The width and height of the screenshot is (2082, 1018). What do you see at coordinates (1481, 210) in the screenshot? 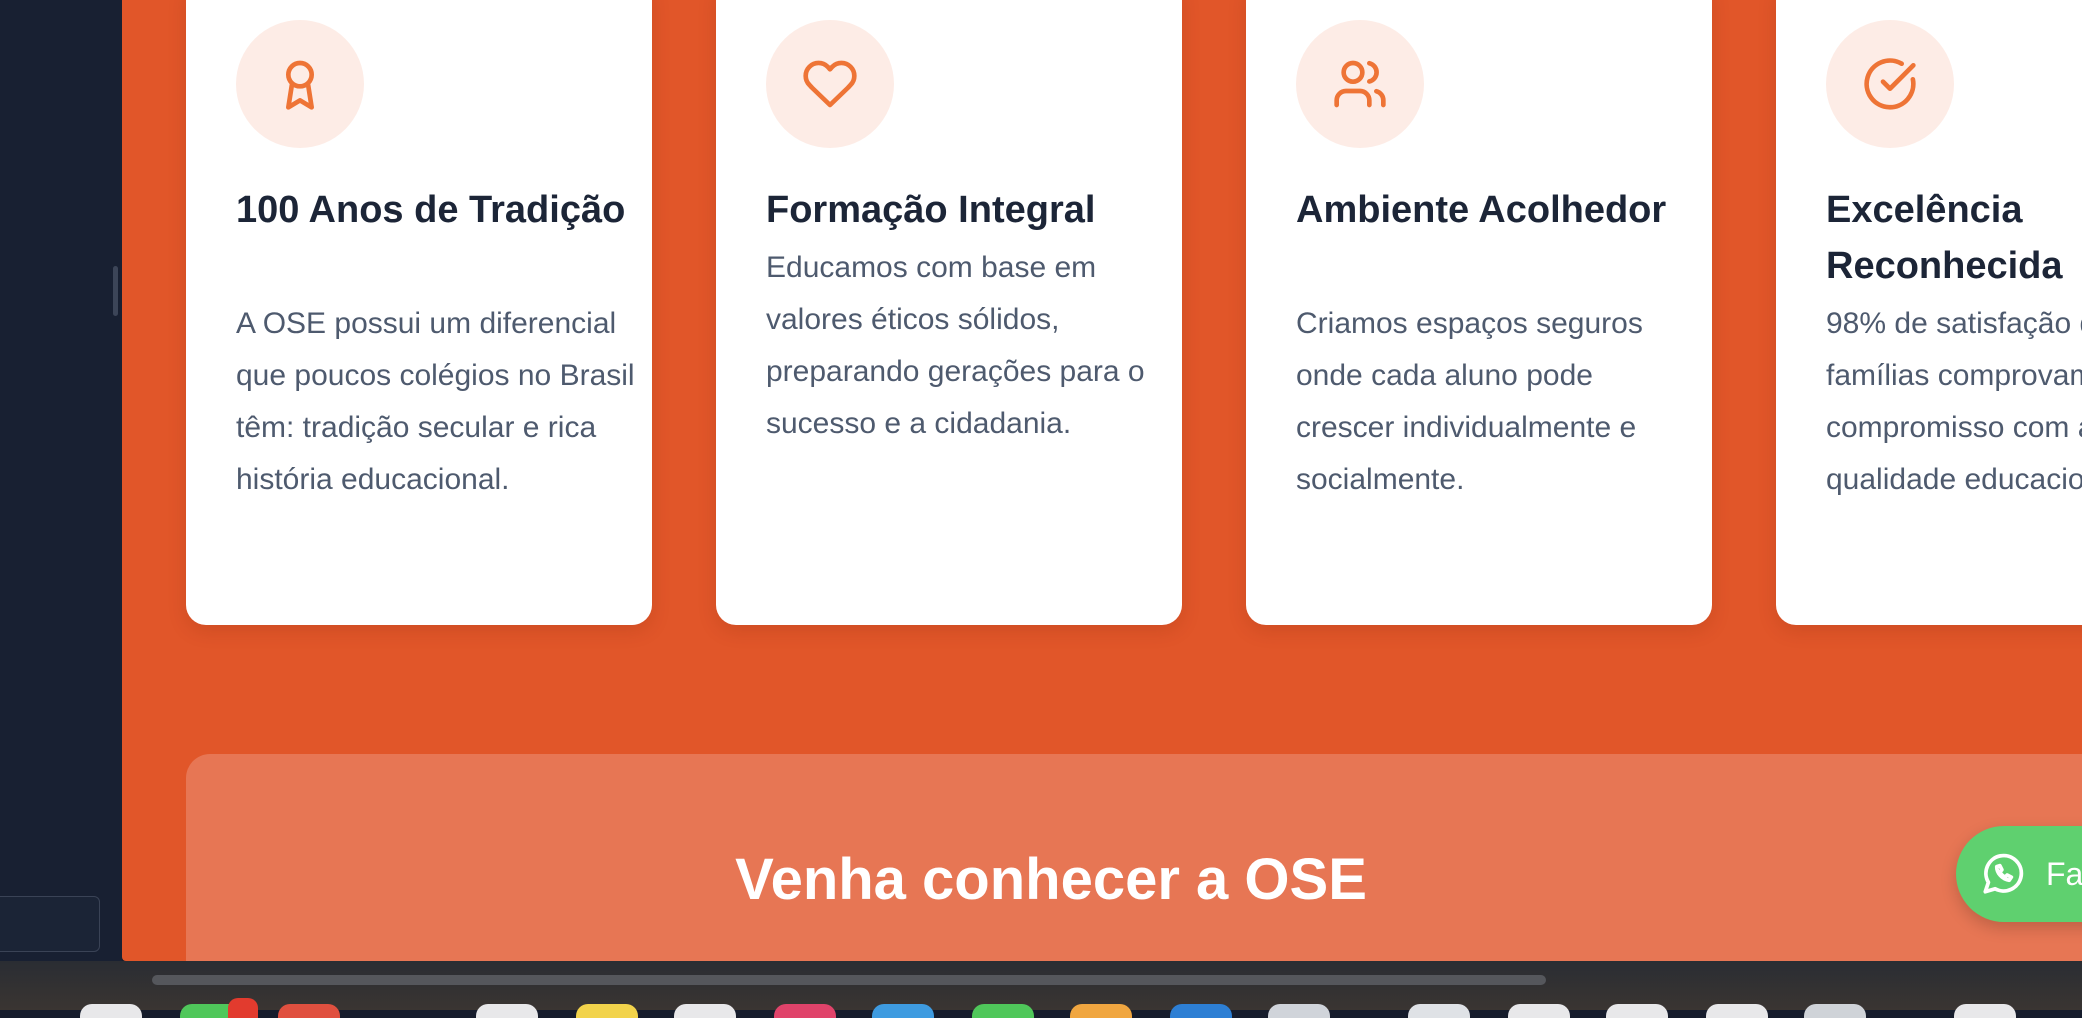
I see `feature-card-title: Ambiente Acolhedor` at bounding box center [1481, 210].